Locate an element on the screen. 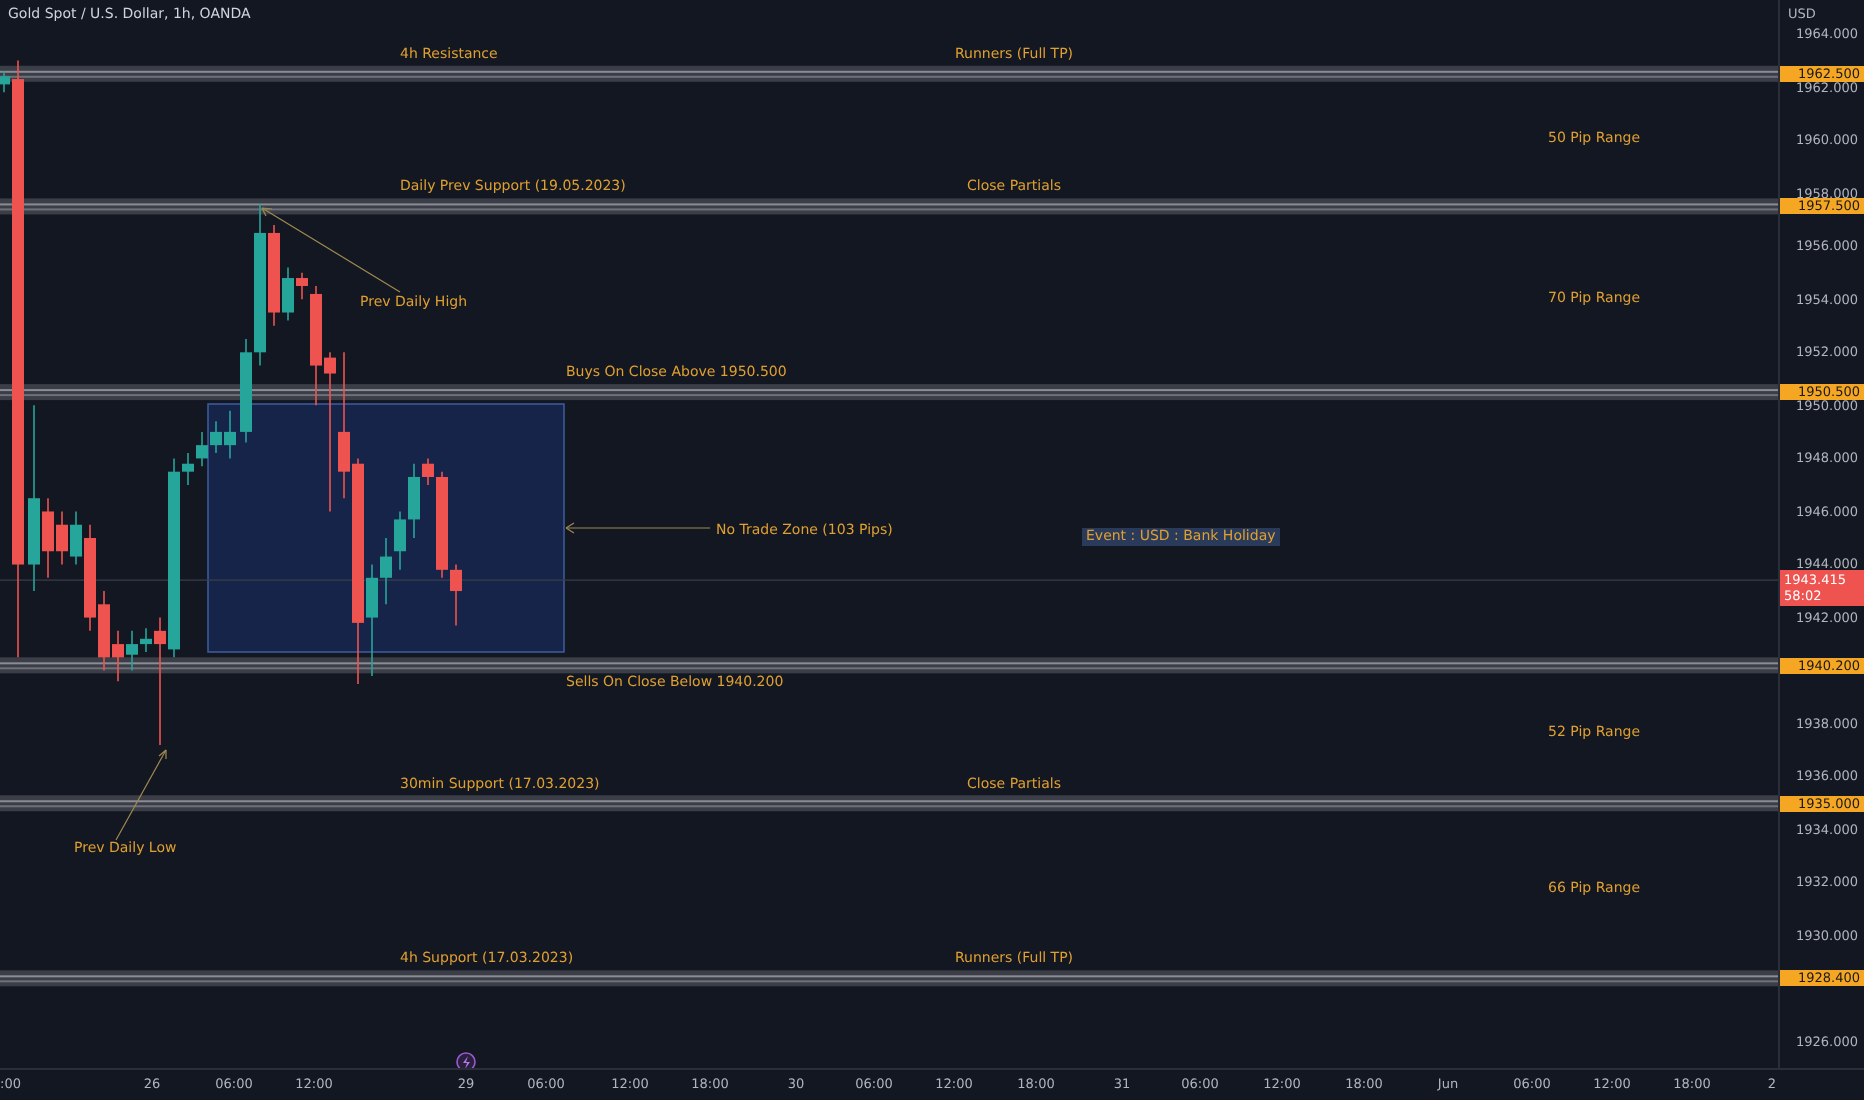 The height and width of the screenshot is (1100, 1864). lightning-icon is located at coordinates (466, 1060).